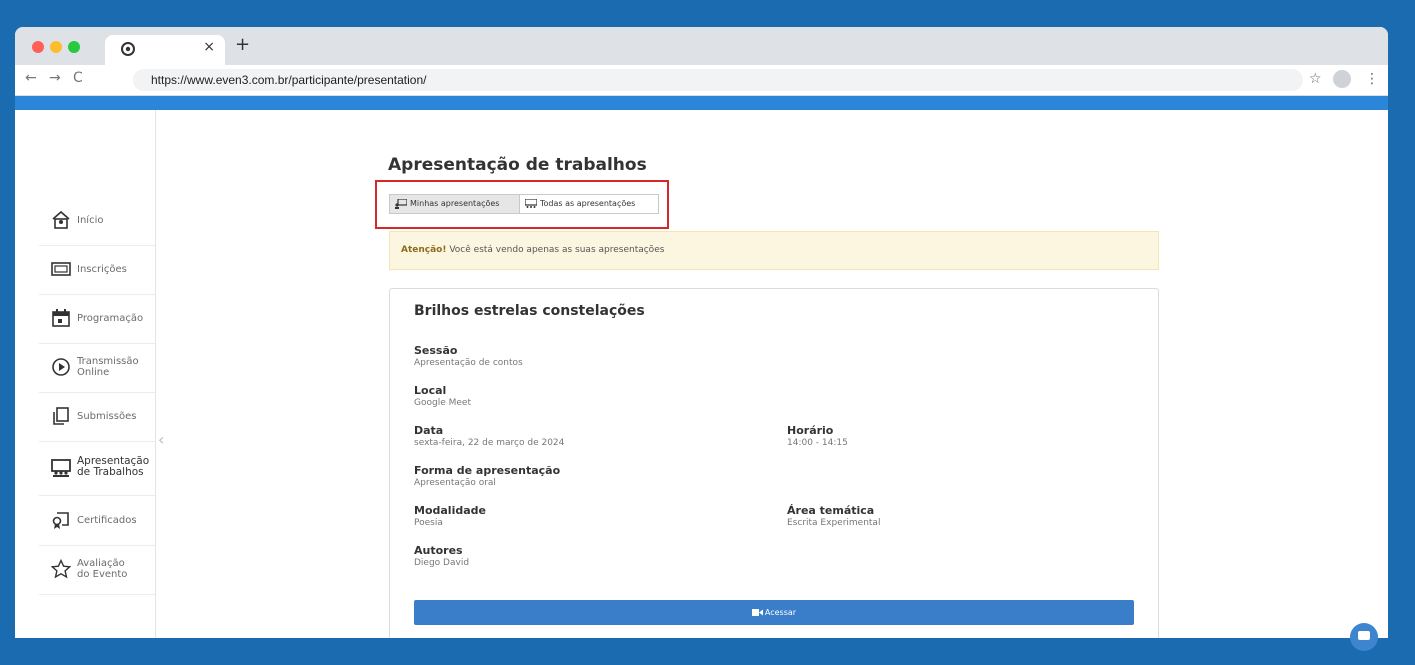  What do you see at coordinates (757, 612) in the screenshot?
I see `video-camera-icon` at bounding box center [757, 612].